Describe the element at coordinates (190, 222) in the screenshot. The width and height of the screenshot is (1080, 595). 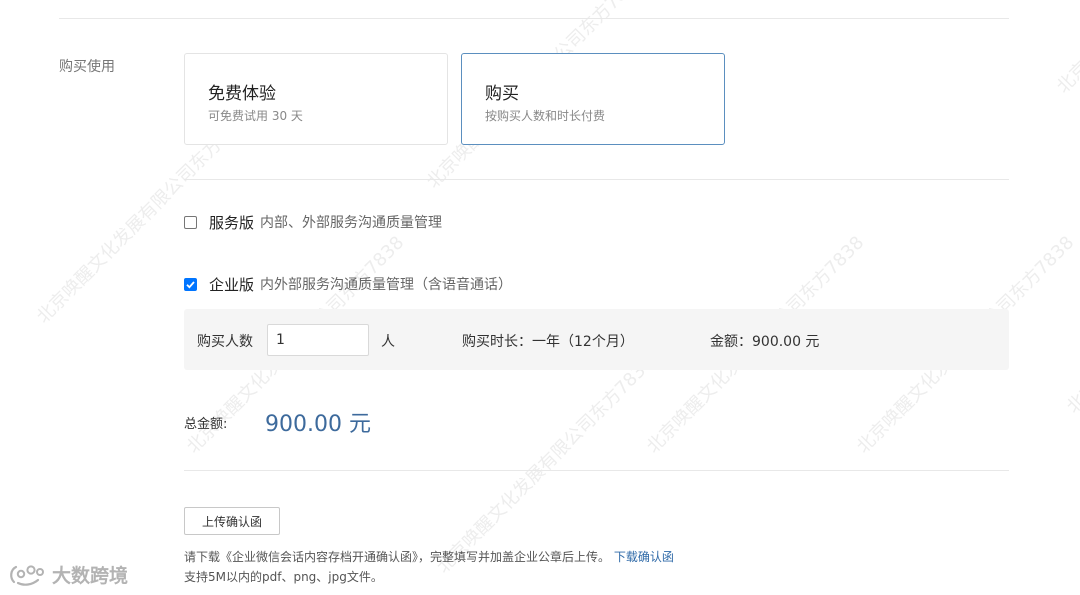
I see `service-edition-checkbox` at that location.